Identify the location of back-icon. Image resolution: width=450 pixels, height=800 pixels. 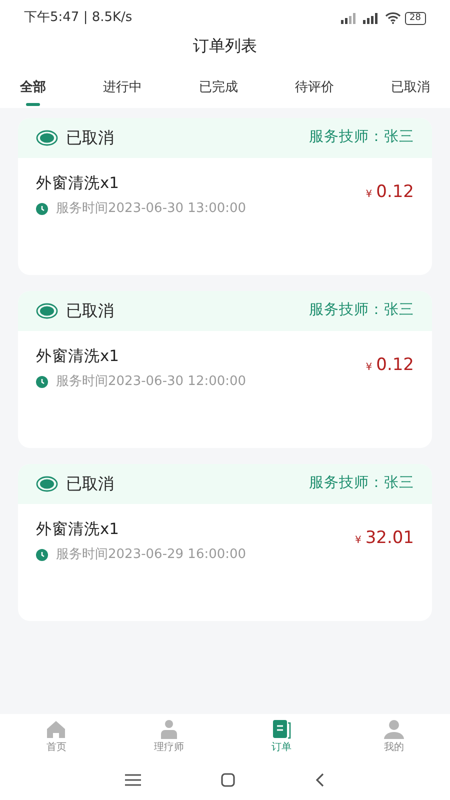
(320, 780).